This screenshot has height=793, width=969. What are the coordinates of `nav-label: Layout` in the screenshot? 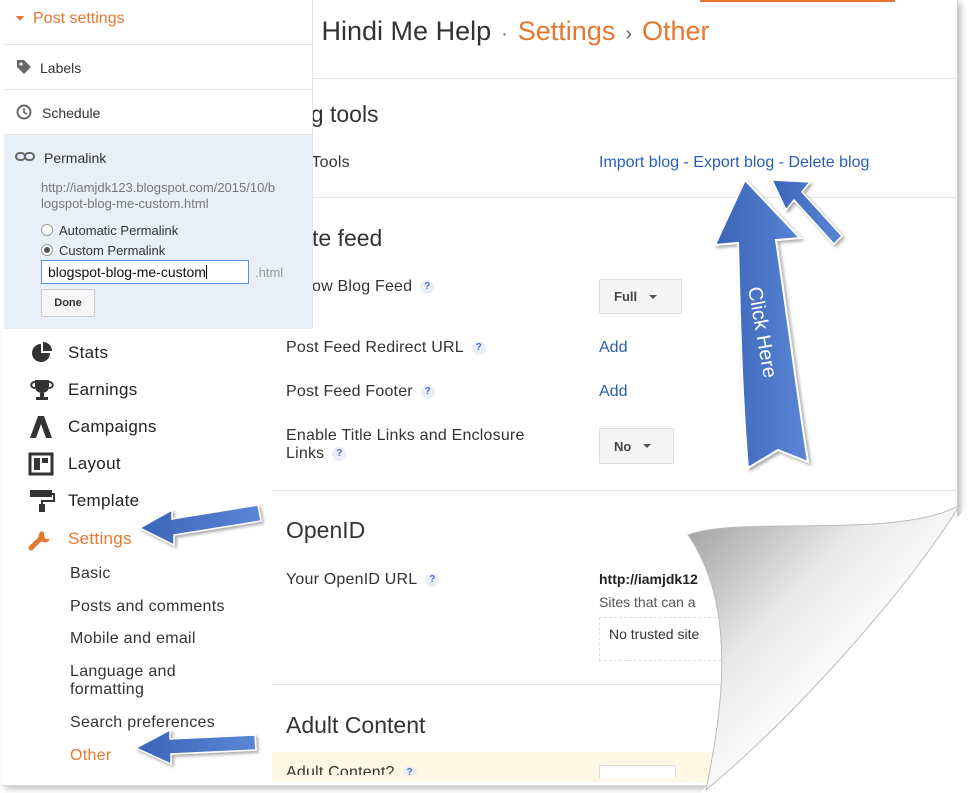 It's located at (94, 463).